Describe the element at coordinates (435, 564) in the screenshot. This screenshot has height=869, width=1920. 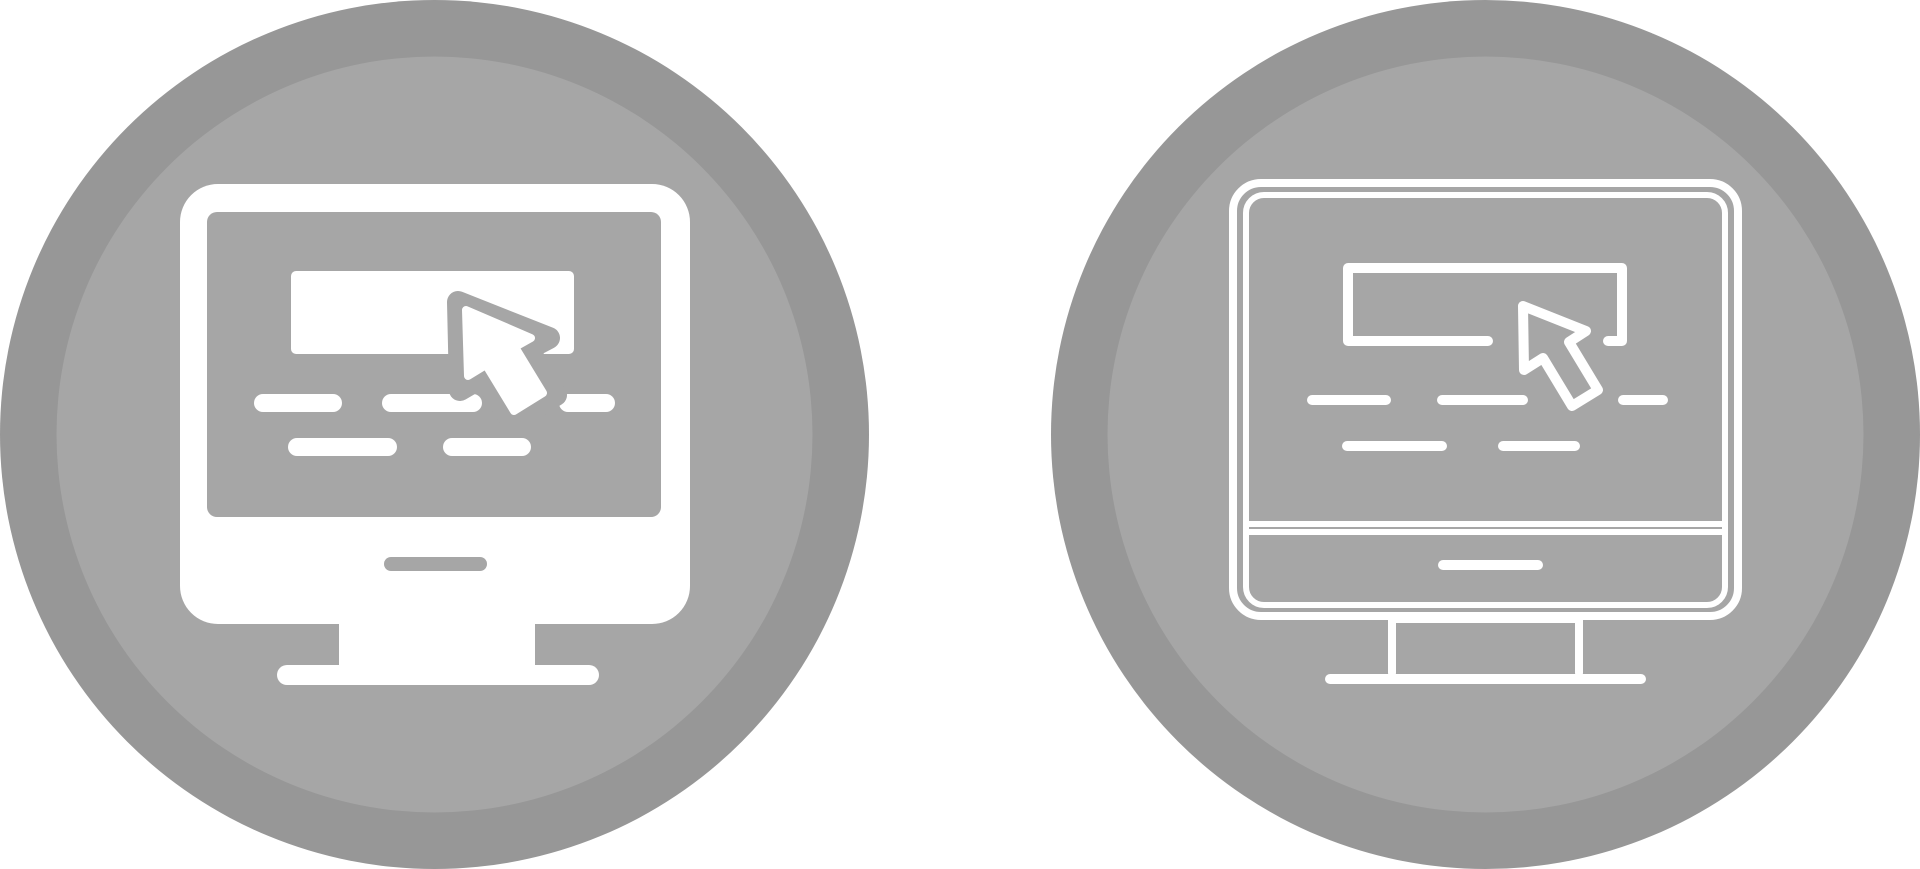
I see `monitor-indicator` at that location.